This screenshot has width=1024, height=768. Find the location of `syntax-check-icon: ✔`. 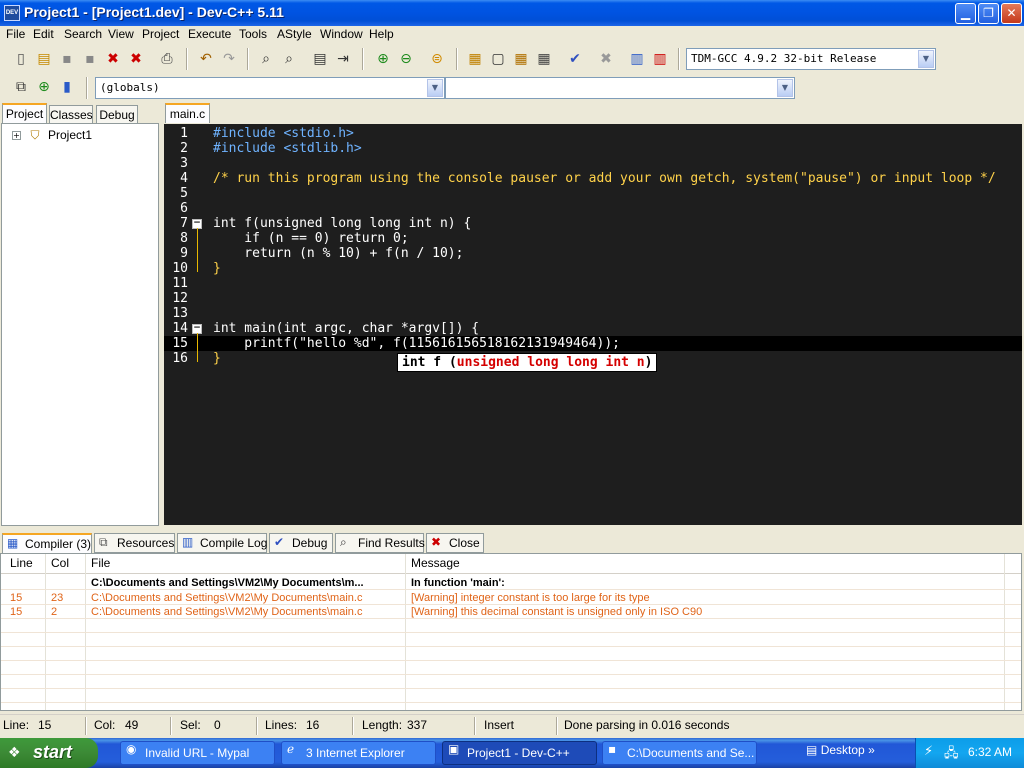

syntax-check-icon: ✔ is located at coordinates (575, 59).